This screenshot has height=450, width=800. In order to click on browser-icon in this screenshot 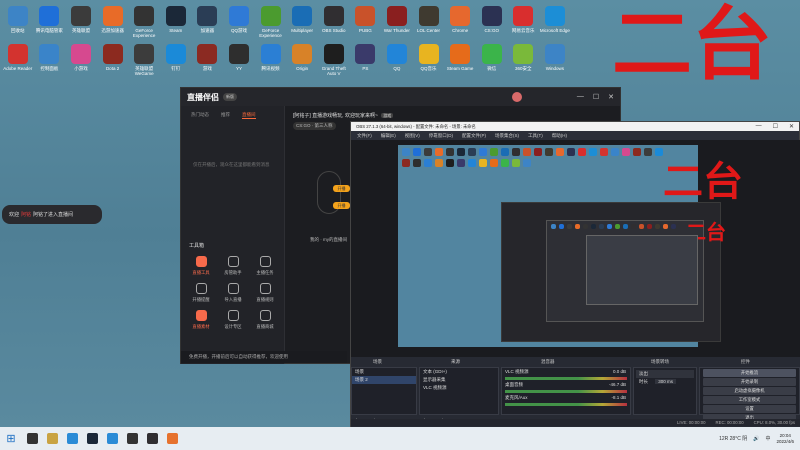, I will do `click(460, 16)`.